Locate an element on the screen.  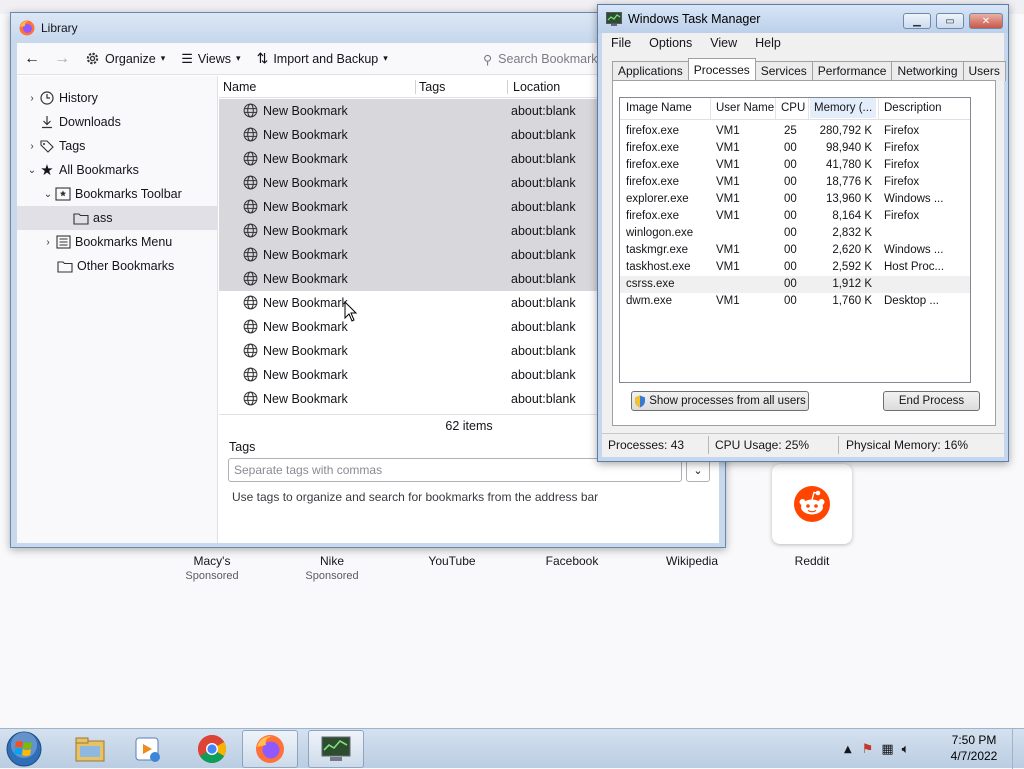
process-memory: 2,832 K is located at coordinates (852, 233).